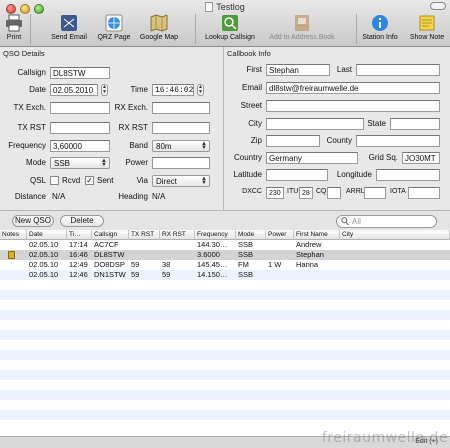  I want to click on new-qso-button: New QSO, so click(33, 221).